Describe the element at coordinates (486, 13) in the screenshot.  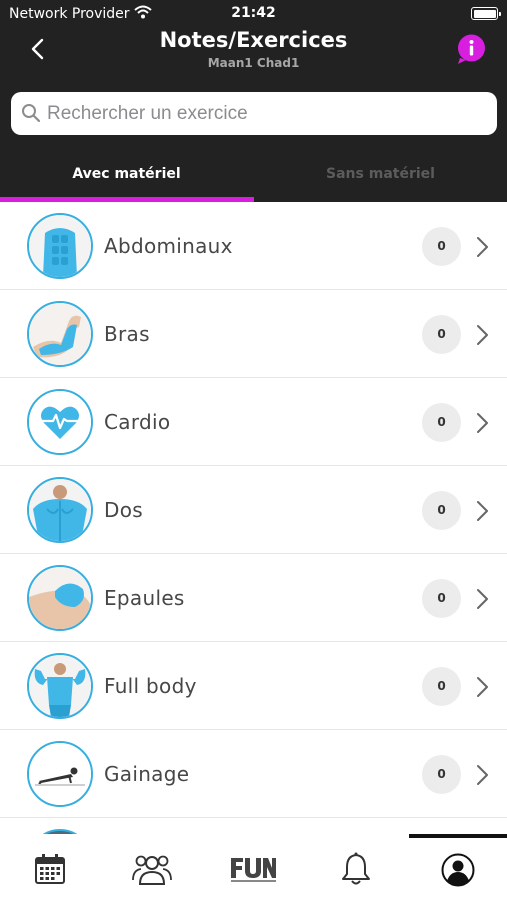
I see `battery-icon` at that location.